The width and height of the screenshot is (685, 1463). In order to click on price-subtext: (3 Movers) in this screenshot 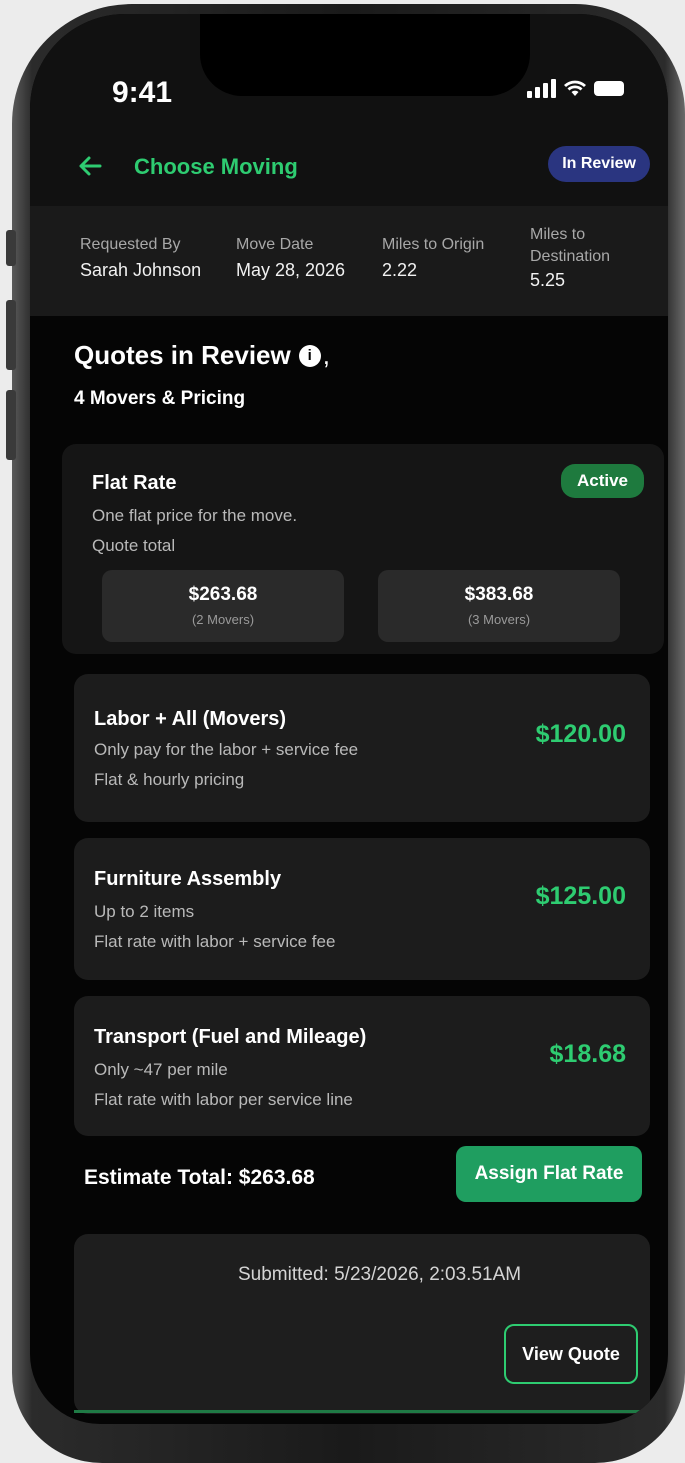, I will do `click(499, 619)`.